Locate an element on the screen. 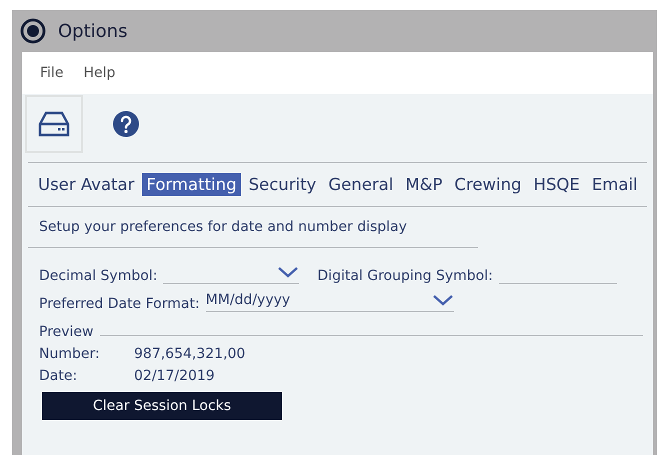  field-label: Decimal Symbol: is located at coordinates (98, 276).